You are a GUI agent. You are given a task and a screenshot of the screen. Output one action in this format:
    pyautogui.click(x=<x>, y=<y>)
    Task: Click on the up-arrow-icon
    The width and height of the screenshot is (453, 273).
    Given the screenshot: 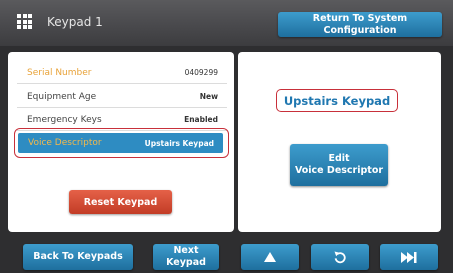 What is the action you would take?
    pyautogui.click(x=270, y=257)
    